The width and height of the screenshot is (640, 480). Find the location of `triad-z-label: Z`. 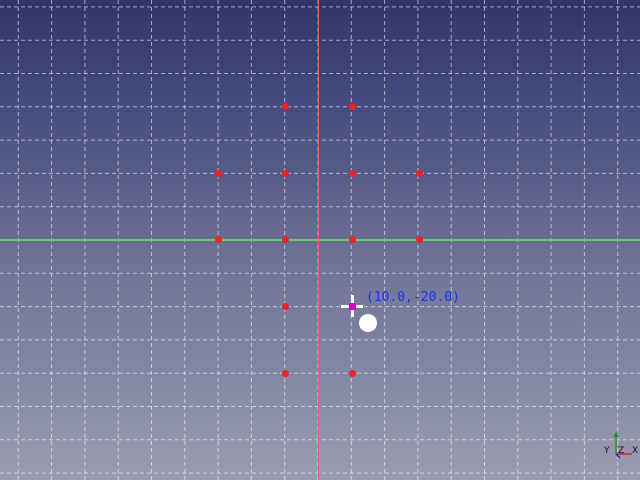

triad-z-label: Z is located at coordinates (621, 451).